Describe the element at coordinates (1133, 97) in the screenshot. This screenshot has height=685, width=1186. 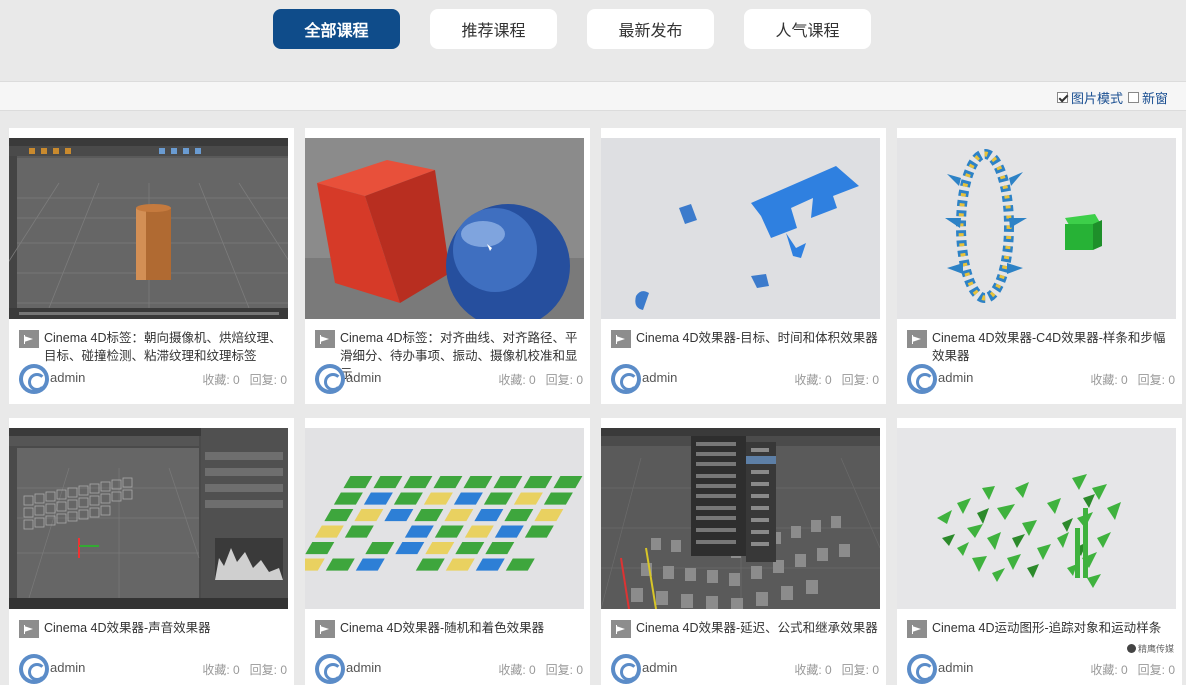
I see `new-window-checkbox` at that location.